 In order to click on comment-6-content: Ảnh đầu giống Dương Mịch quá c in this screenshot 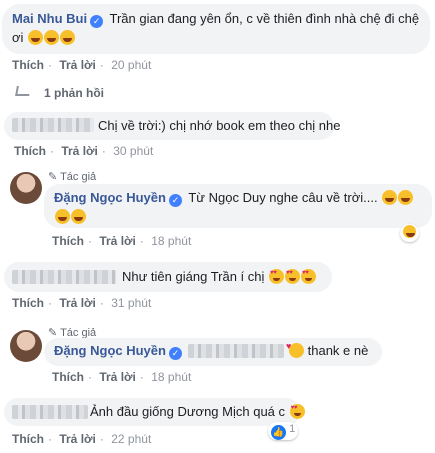, I will do `click(197, 411)`.